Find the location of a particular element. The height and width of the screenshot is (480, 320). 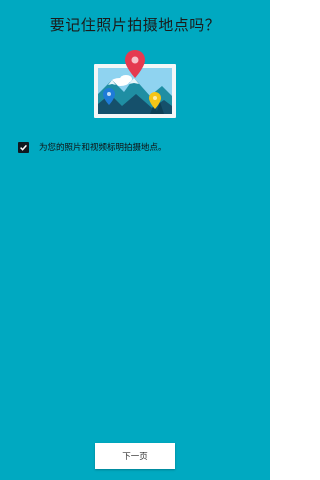

checkmark-icon is located at coordinates (23, 147).